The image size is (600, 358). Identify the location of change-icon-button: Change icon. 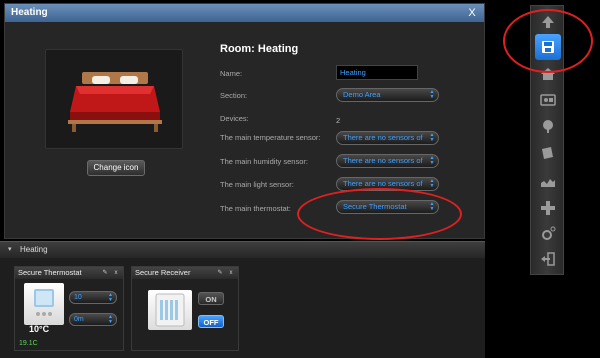
(116, 168).